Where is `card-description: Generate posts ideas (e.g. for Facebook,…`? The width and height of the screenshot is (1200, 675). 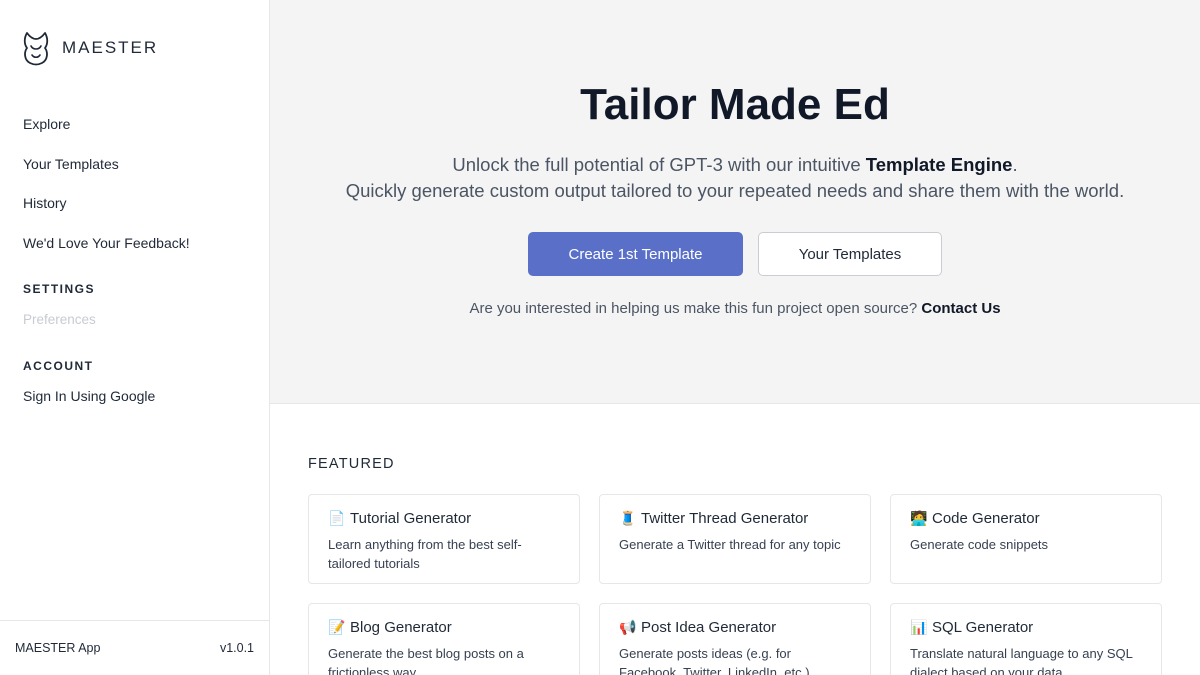
card-description: Generate posts ideas (e.g. for Facebook,… is located at coordinates (714, 660).